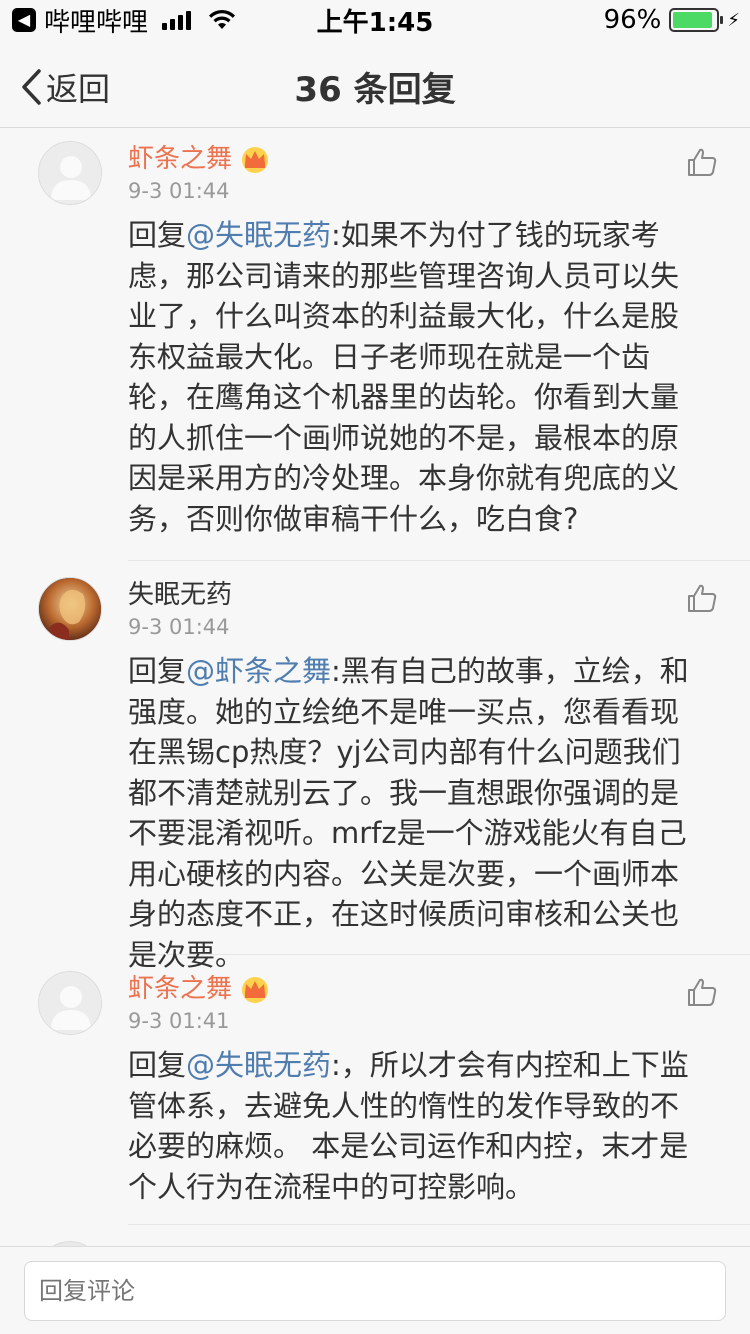 This screenshot has height=1334, width=750. Describe the element at coordinates (733, 20) in the screenshot. I see `charging-bolt-icon: ⚡` at that location.